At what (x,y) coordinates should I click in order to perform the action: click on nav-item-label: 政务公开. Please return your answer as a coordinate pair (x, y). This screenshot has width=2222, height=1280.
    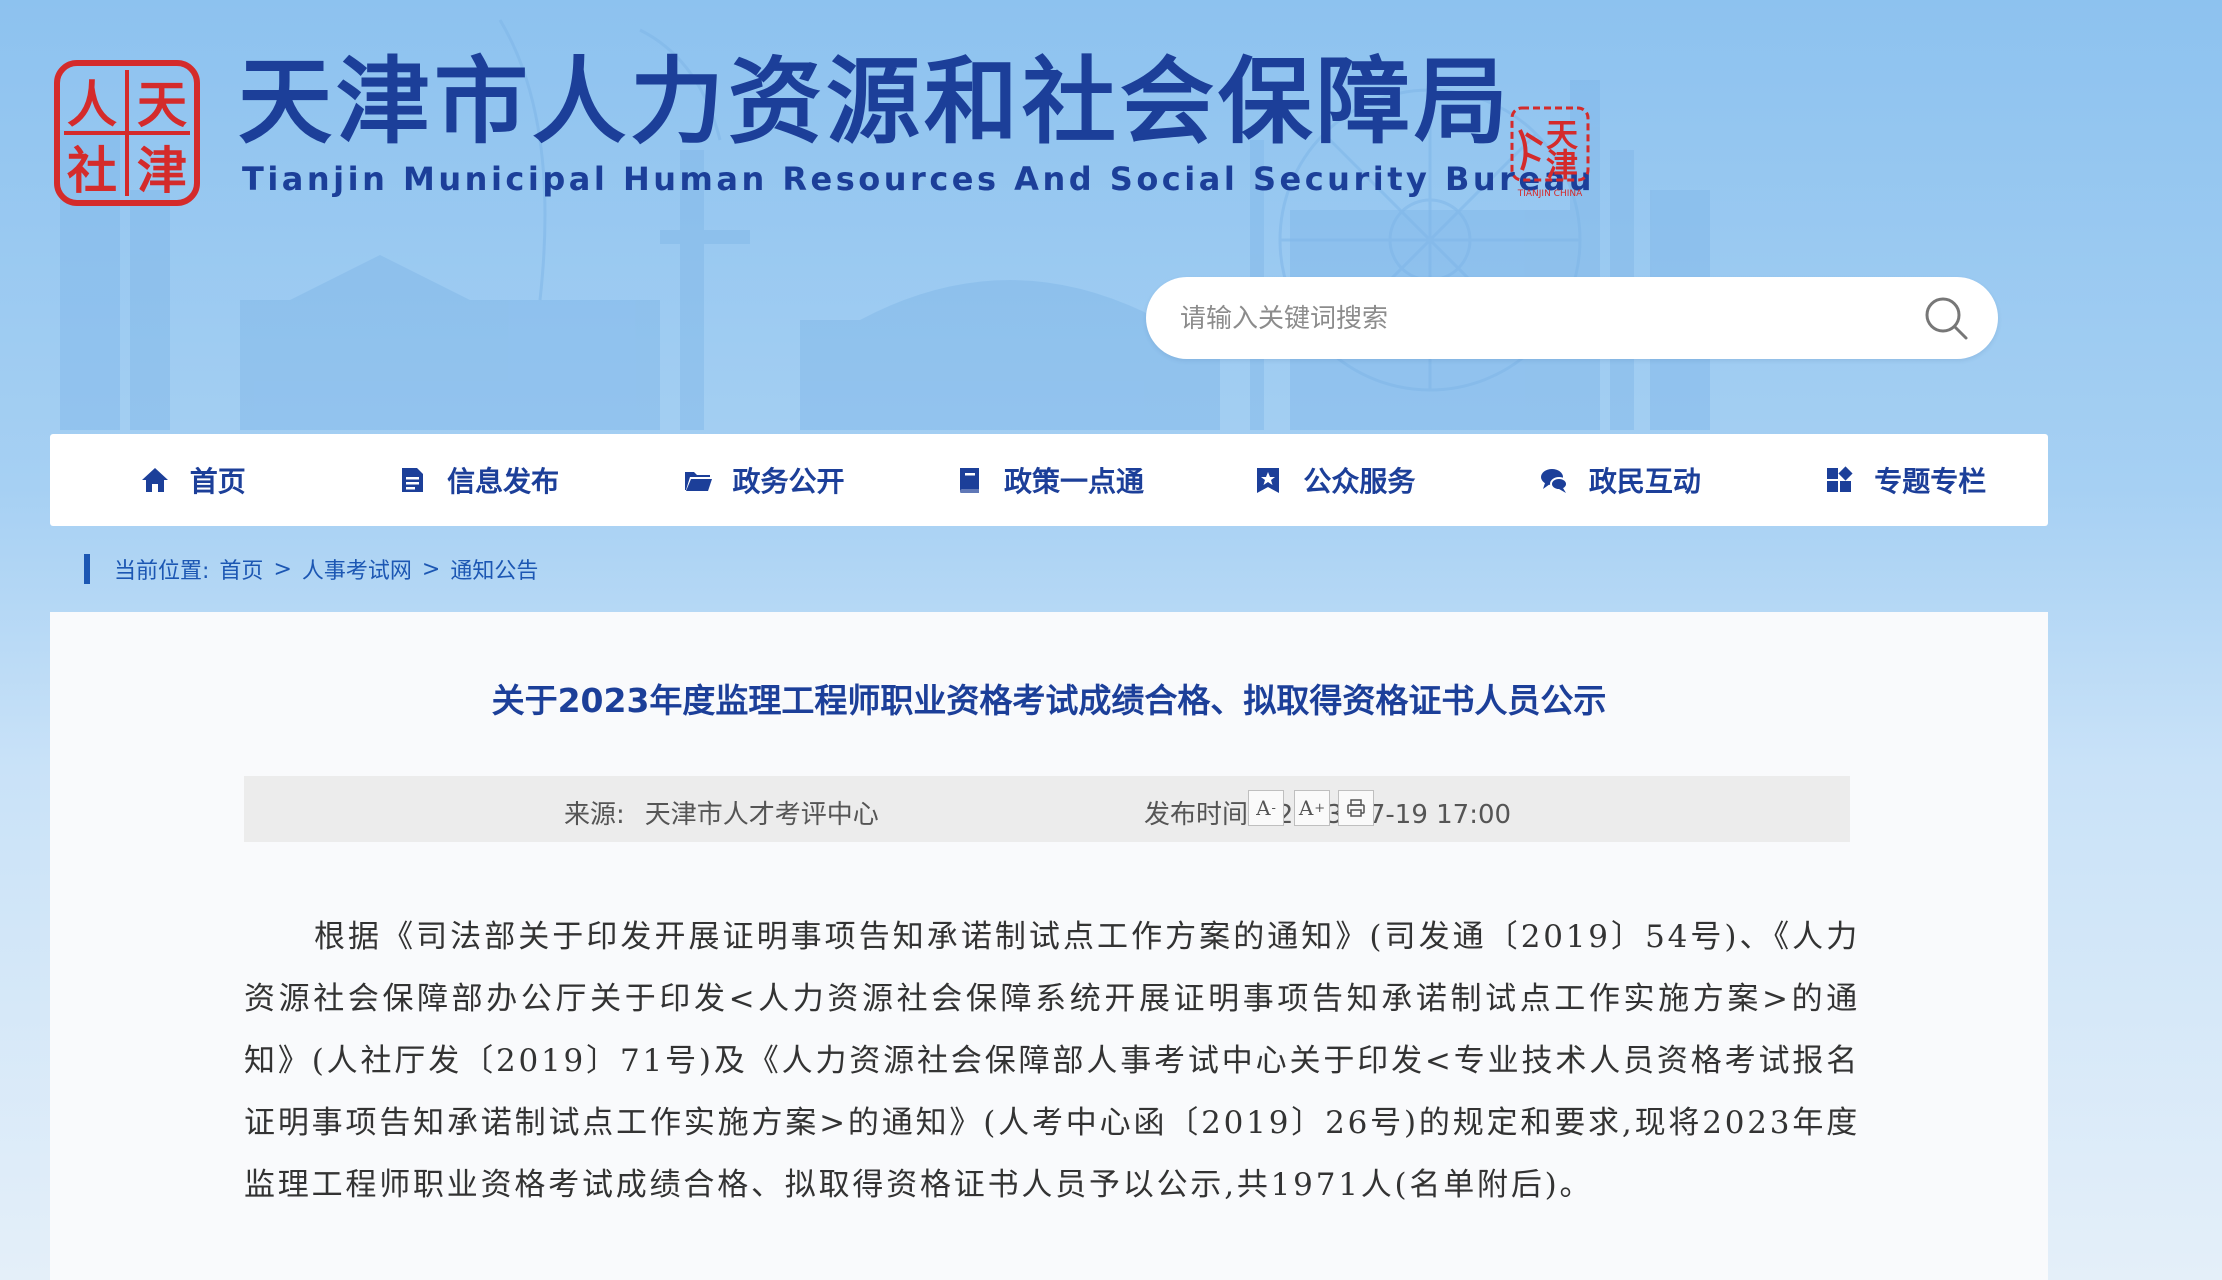
    Looking at the image, I should click on (788, 481).